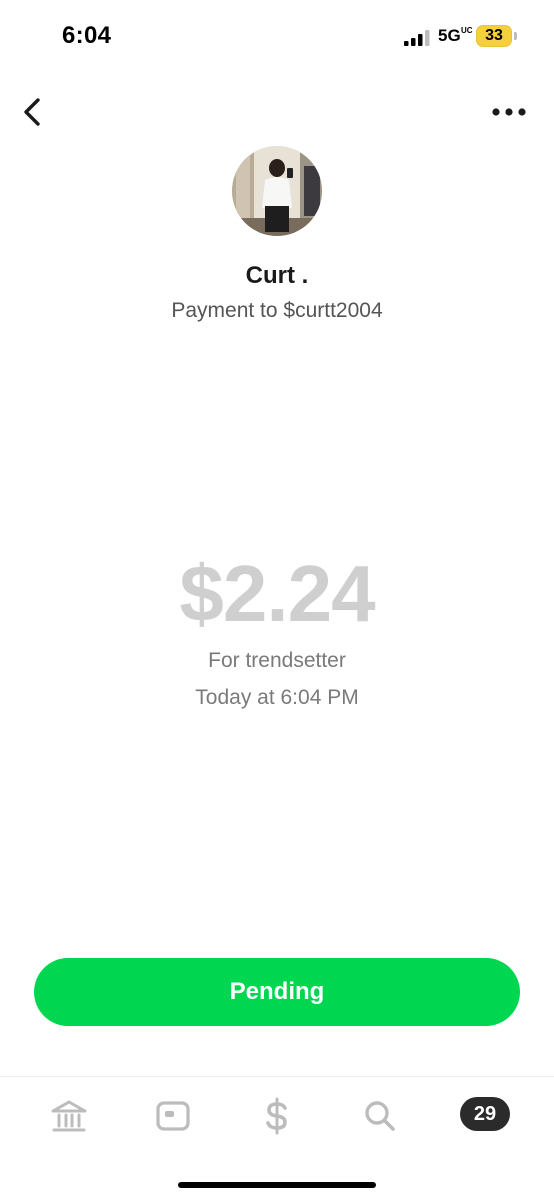  What do you see at coordinates (277, 660) in the screenshot?
I see `payment-note: For trendsetter` at bounding box center [277, 660].